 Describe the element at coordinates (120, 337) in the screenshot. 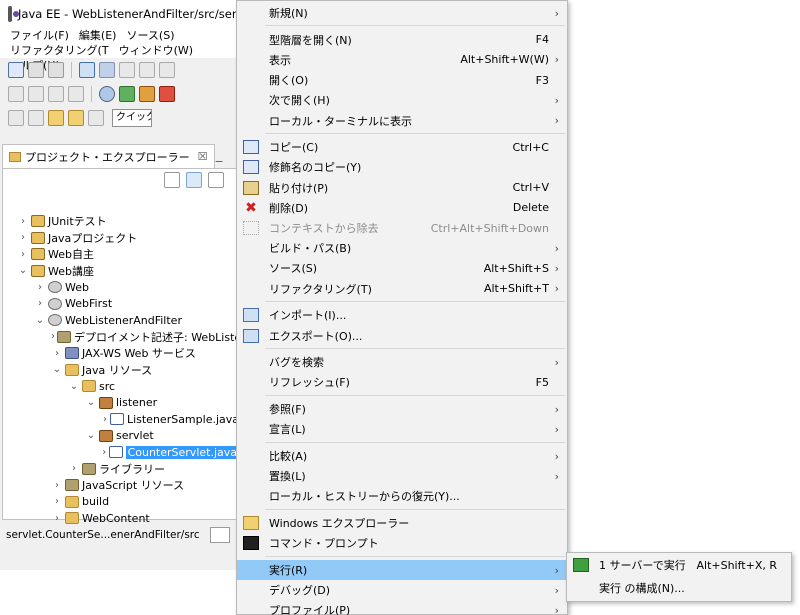

I see `tree-item: › デプロイメント記述子: WebListene` at that location.